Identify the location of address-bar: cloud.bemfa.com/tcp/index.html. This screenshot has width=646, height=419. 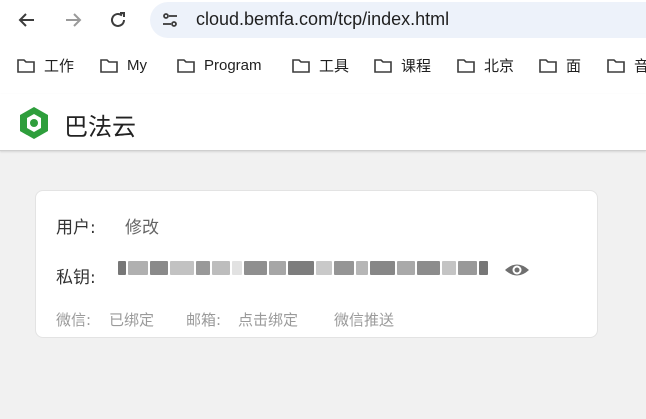
(398, 20).